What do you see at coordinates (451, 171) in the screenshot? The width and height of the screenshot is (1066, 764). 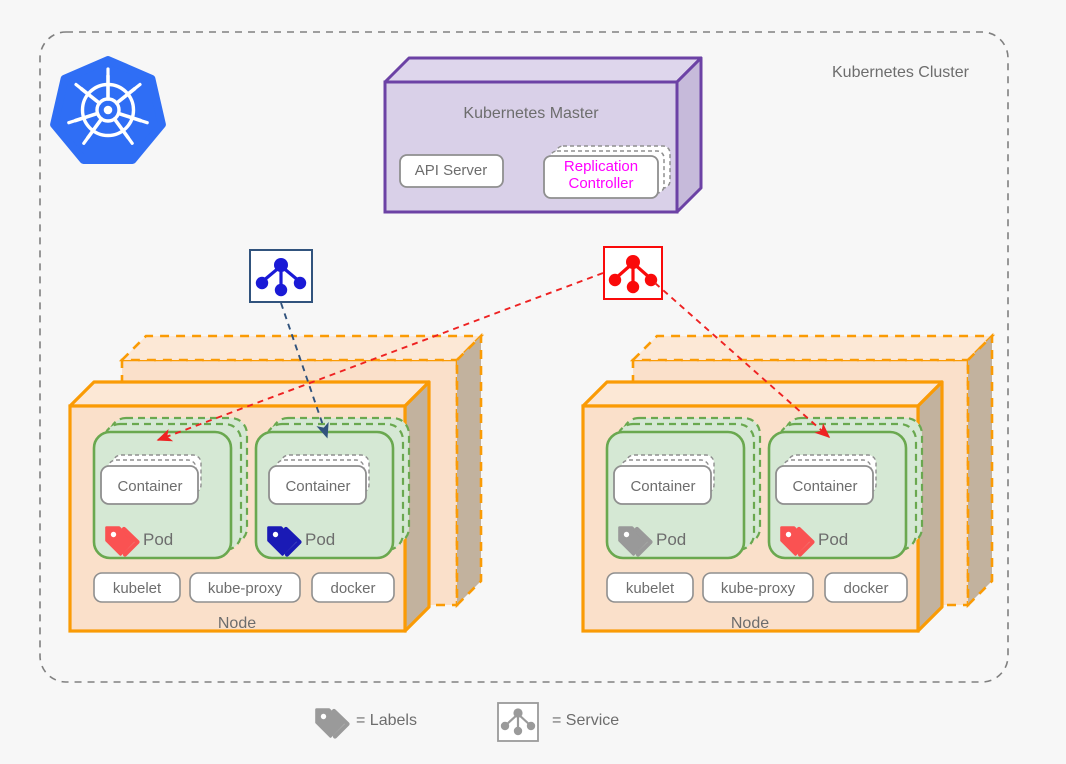 I see `api-server-box` at bounding box center [451, 171].